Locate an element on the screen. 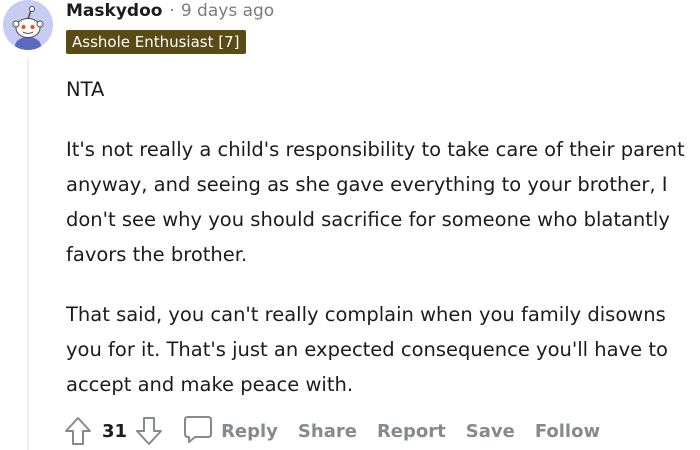 This screenshot has width=700, height=450. share-button: Share is located at coordinates (327, 431).